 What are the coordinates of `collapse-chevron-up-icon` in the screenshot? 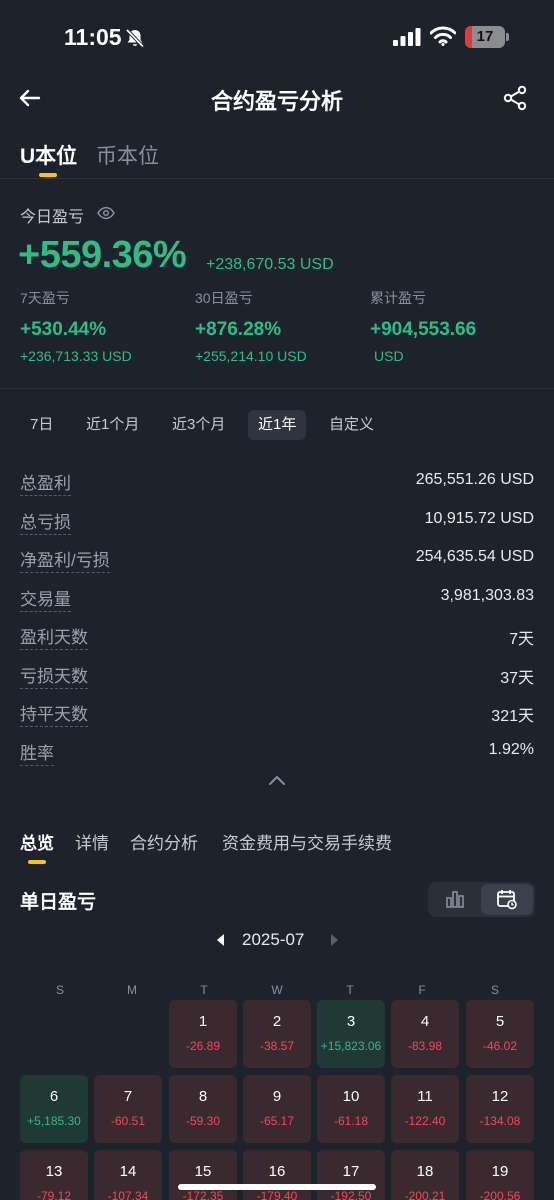 It's located at (277, 780).